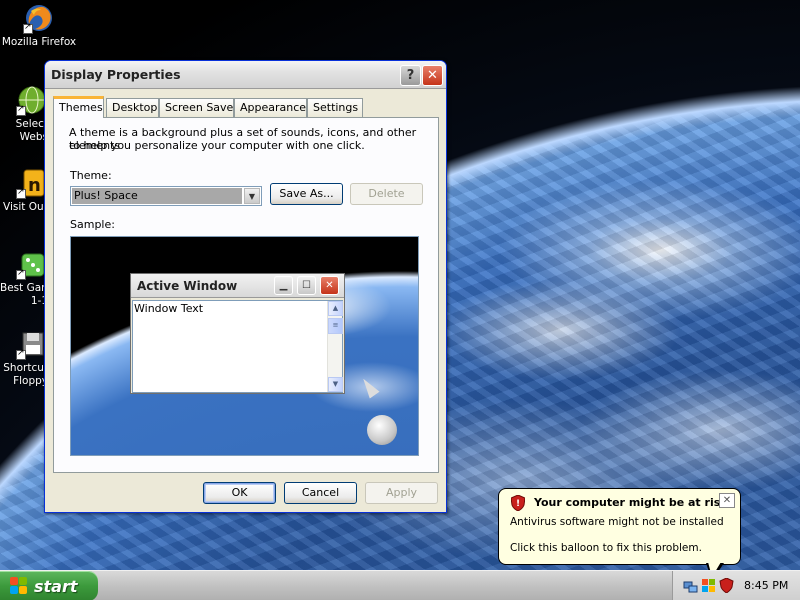 The image size is (800, 600). Describe the element at coordinates (39, 301) in the screenshot. I see `desktop-icon-label-line2: 1-1` at that location.